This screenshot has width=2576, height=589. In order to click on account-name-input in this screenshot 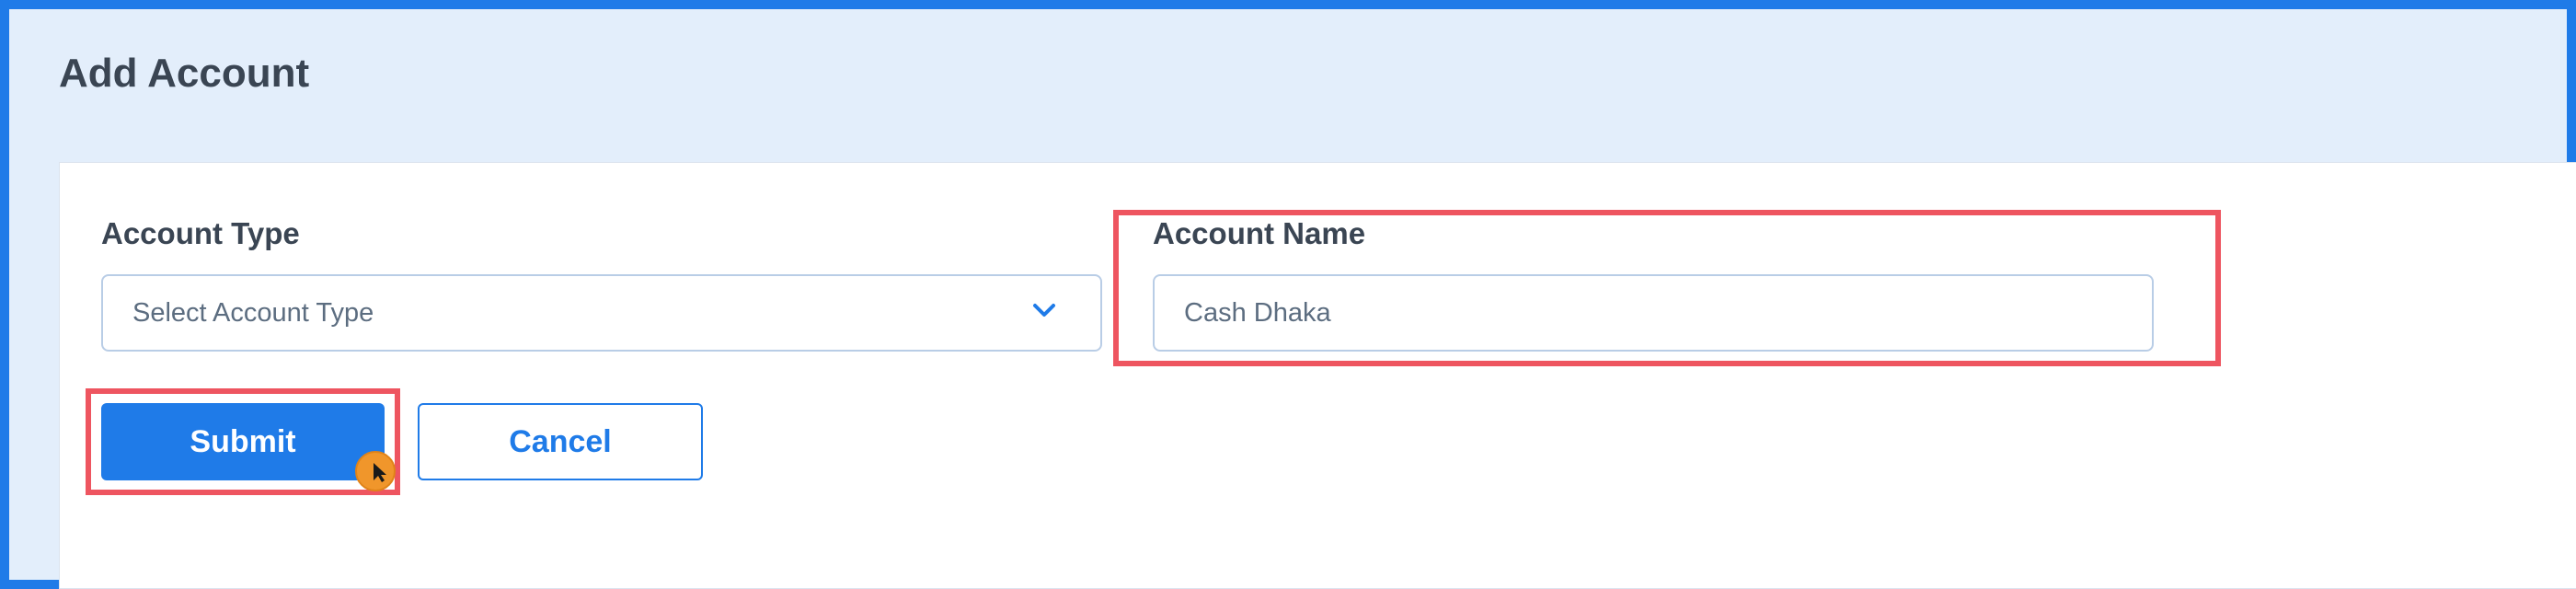, I will do `click(1653, 313)`.